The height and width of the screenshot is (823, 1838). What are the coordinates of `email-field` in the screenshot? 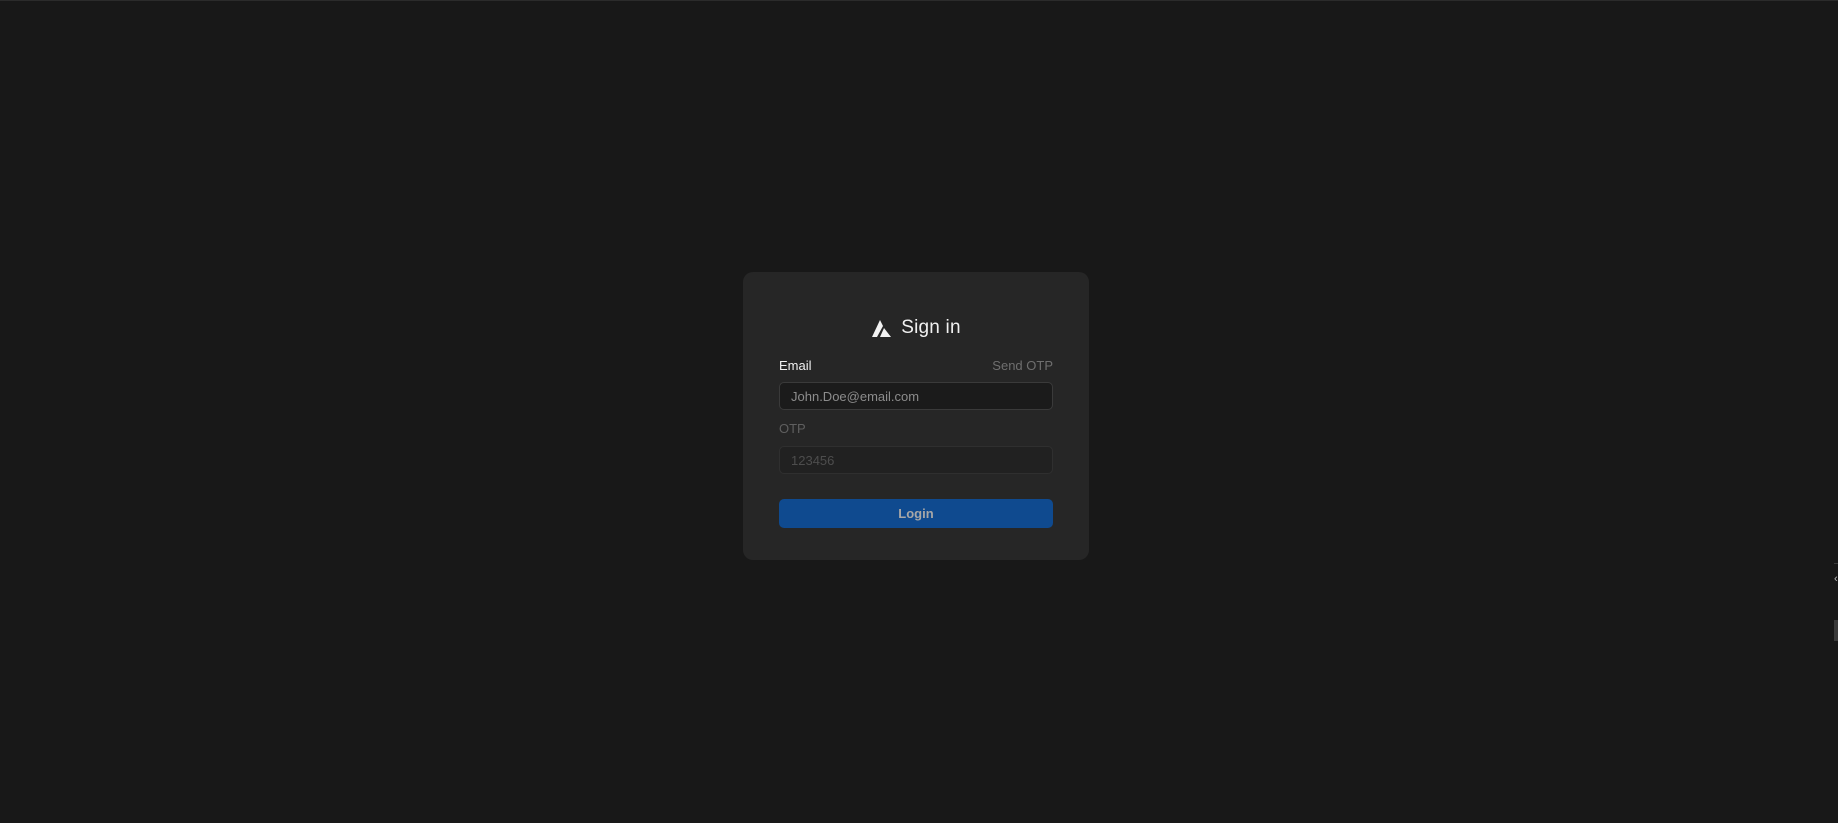 It's located at (916, 396).